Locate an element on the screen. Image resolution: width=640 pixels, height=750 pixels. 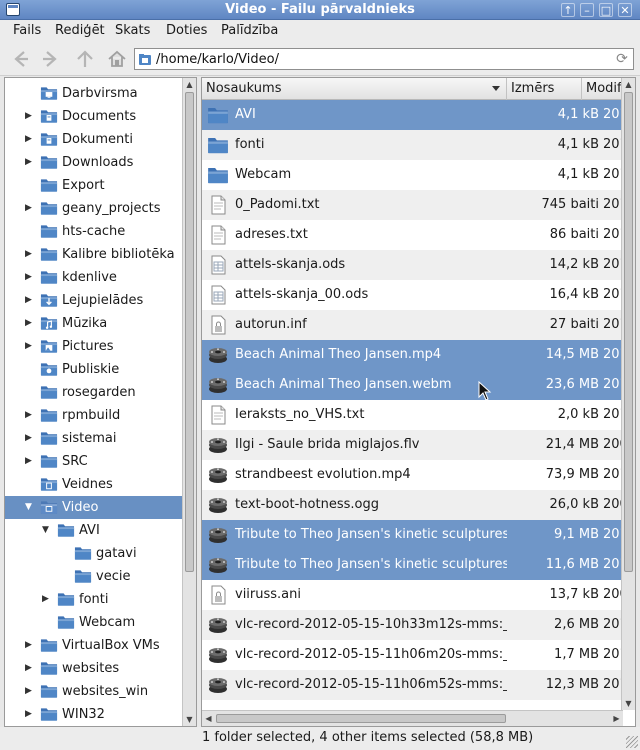
file-row: 0_Padomi.txt 745 baiti 2014- is located at coordinates (412, 205).